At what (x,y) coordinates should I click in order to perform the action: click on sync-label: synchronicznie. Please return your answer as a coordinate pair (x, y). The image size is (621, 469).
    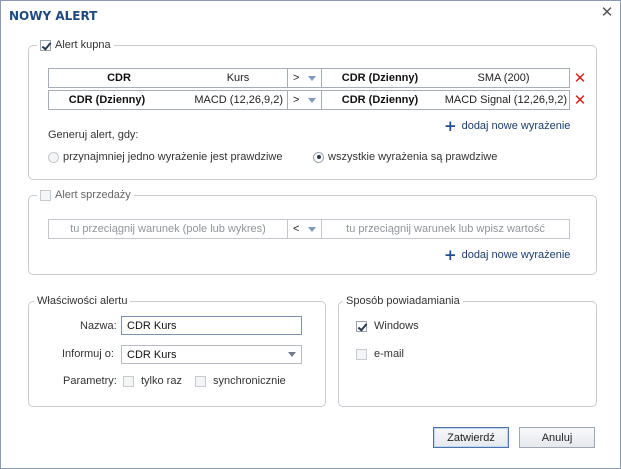
    Looking at the image, I should click on (249, 381).